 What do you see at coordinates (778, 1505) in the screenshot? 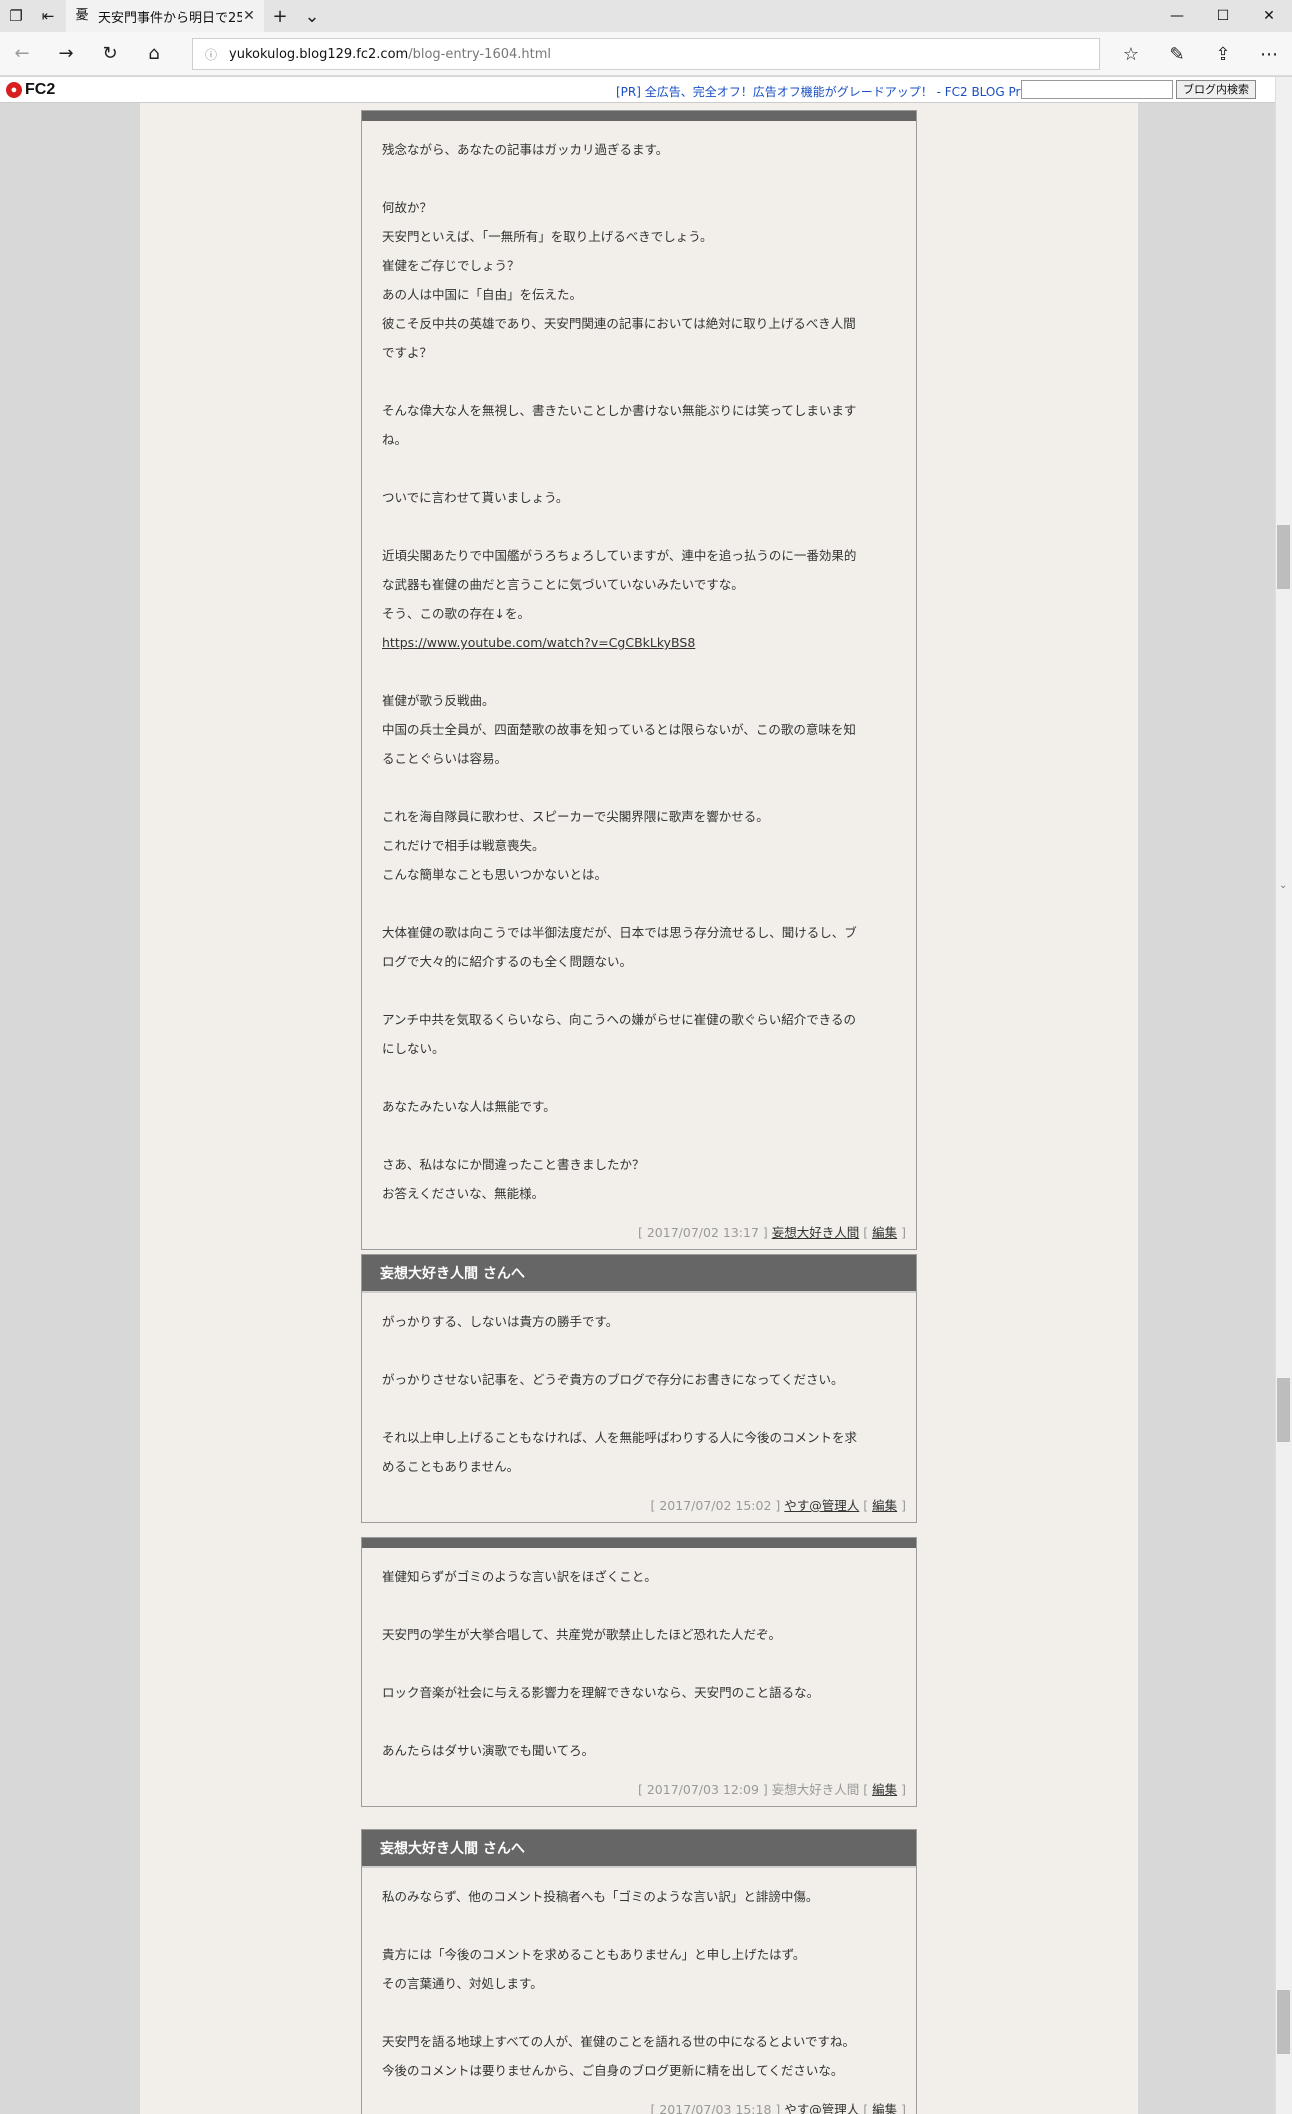
I see `comment-meta: [ 2017/07/02 15:02 ] やす@管理人 [ 編集 ]` at bounding box center [778, 1505].